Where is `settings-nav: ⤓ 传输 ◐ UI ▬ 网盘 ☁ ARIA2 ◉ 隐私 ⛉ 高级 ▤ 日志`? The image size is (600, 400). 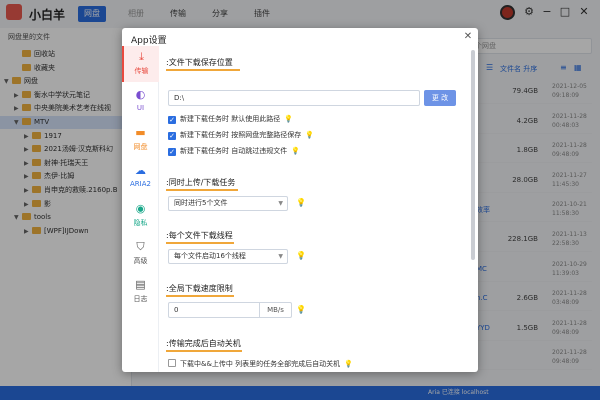 settings-nav: ⤓ 传输 ◐ UI ▬ 网盘 ☁ ARIA2 ◉ 隐私 ⛉ 高级 ▤ 日志 is located at coordinates (140, 209).